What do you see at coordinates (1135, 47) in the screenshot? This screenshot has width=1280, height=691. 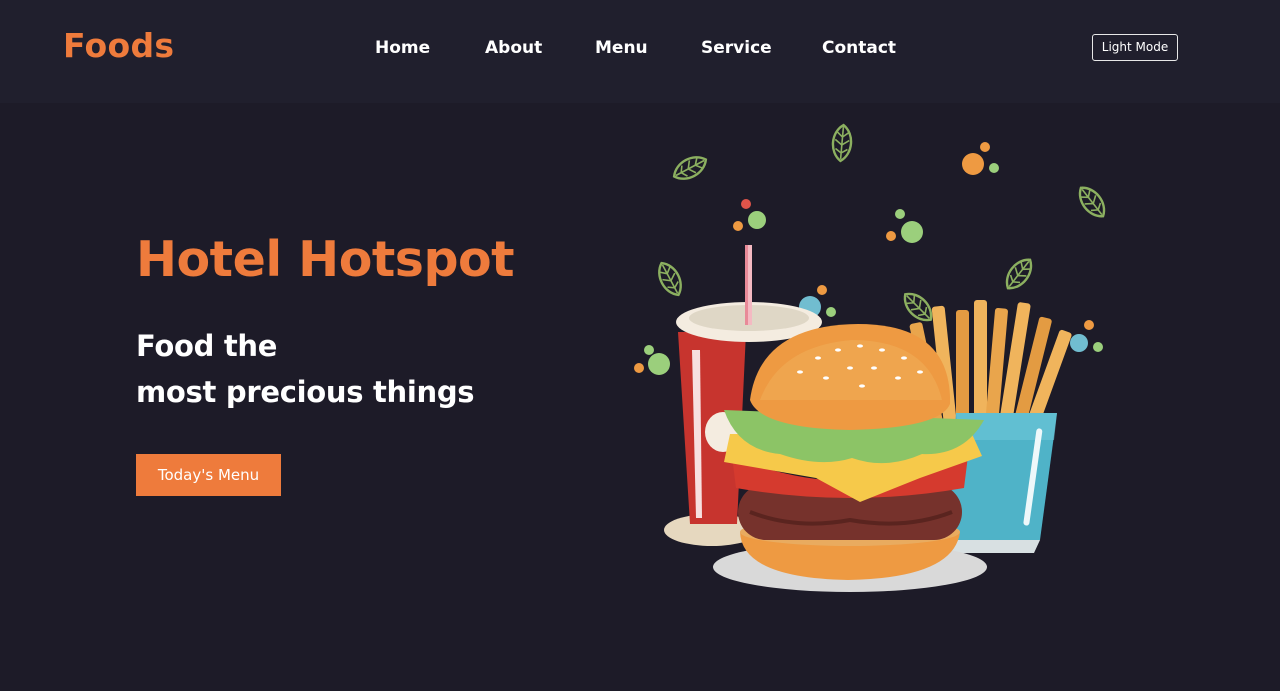 I see `light-mode-button: Light Mode` at bounding box center [1135, 47].